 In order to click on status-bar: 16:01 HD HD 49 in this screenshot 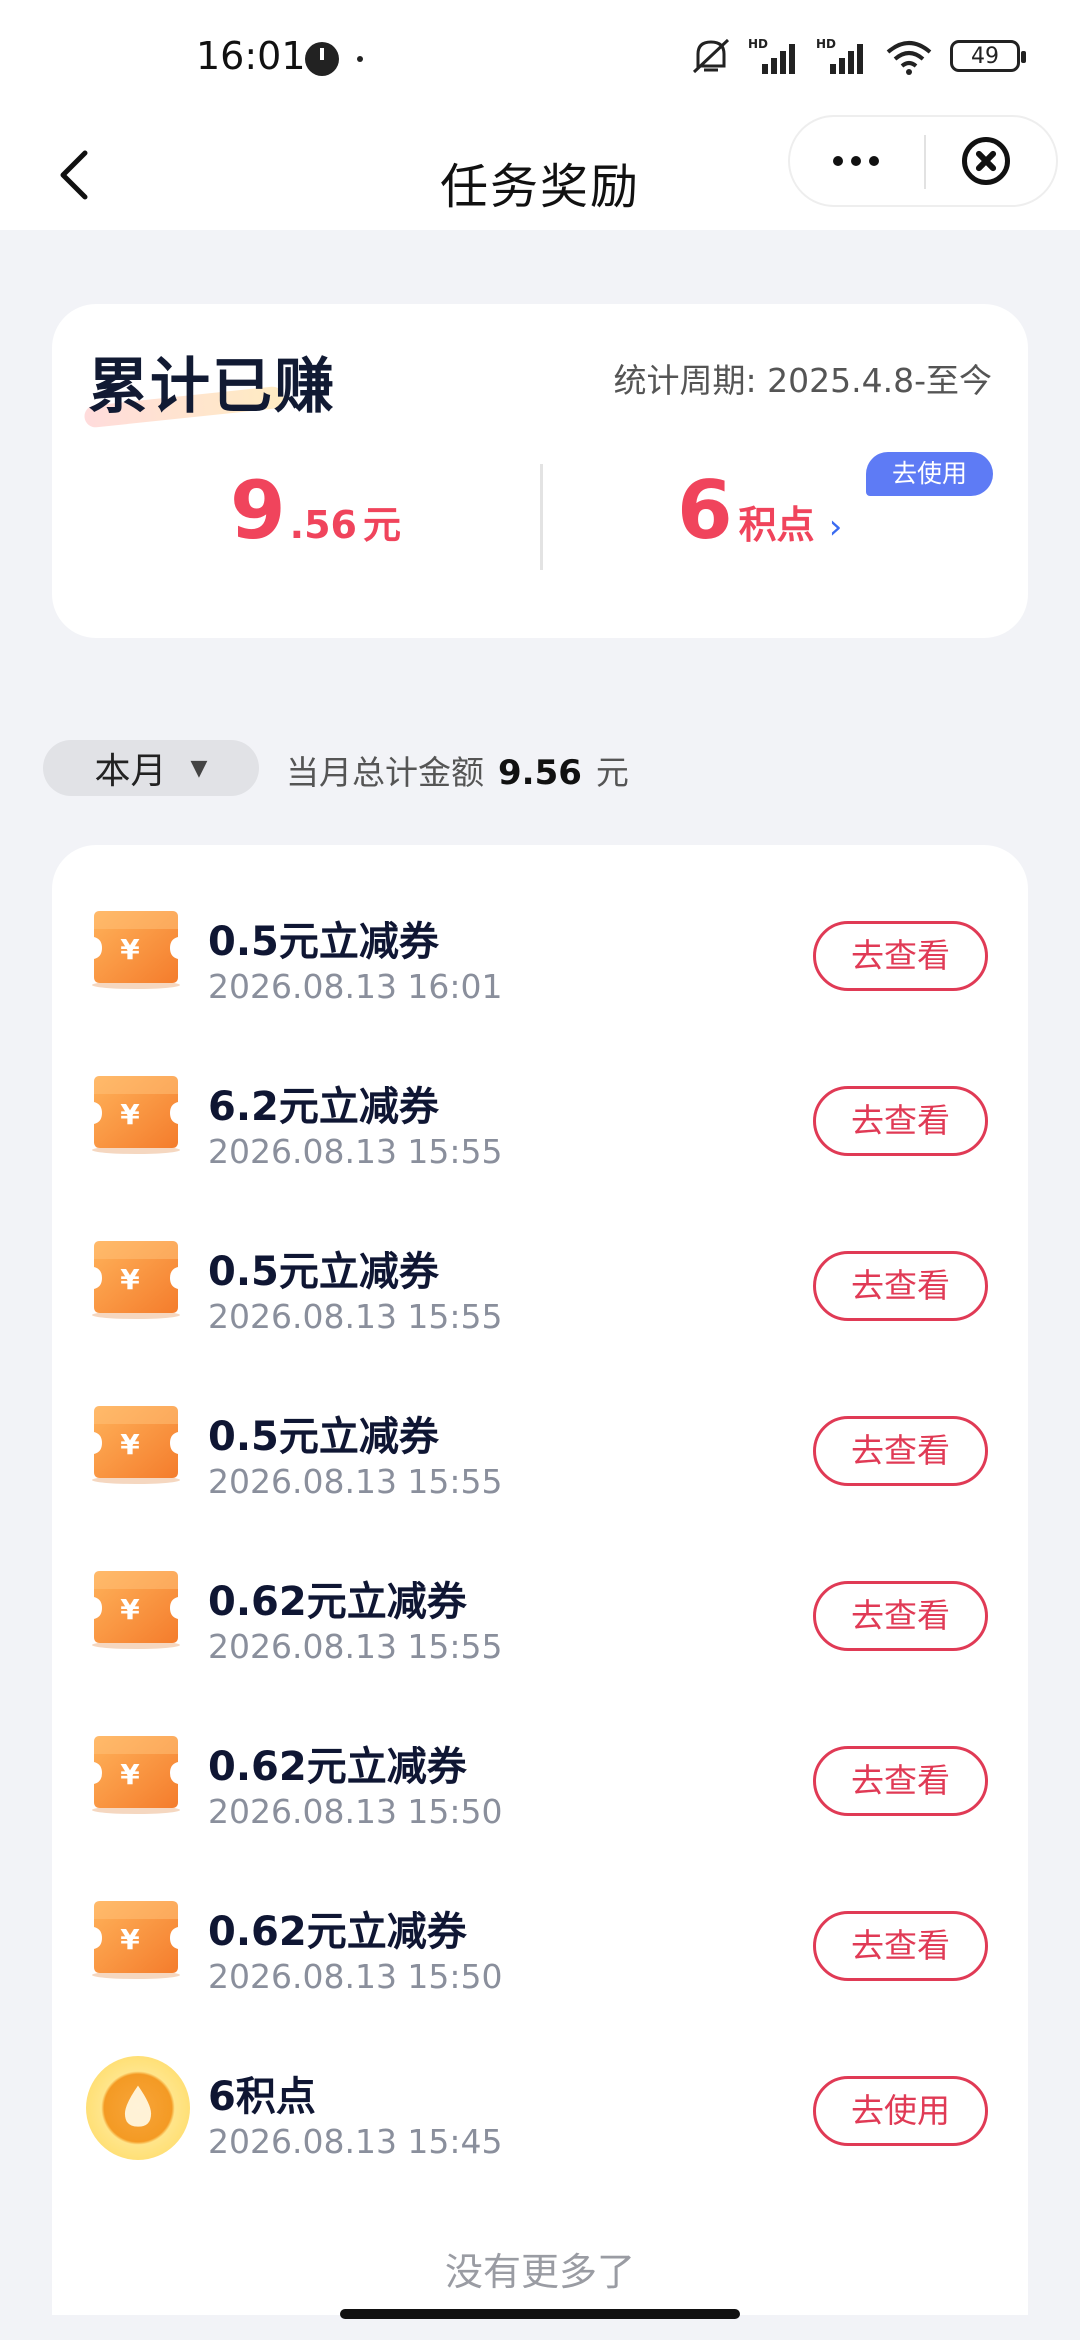, I will do `click(540, 57)`.